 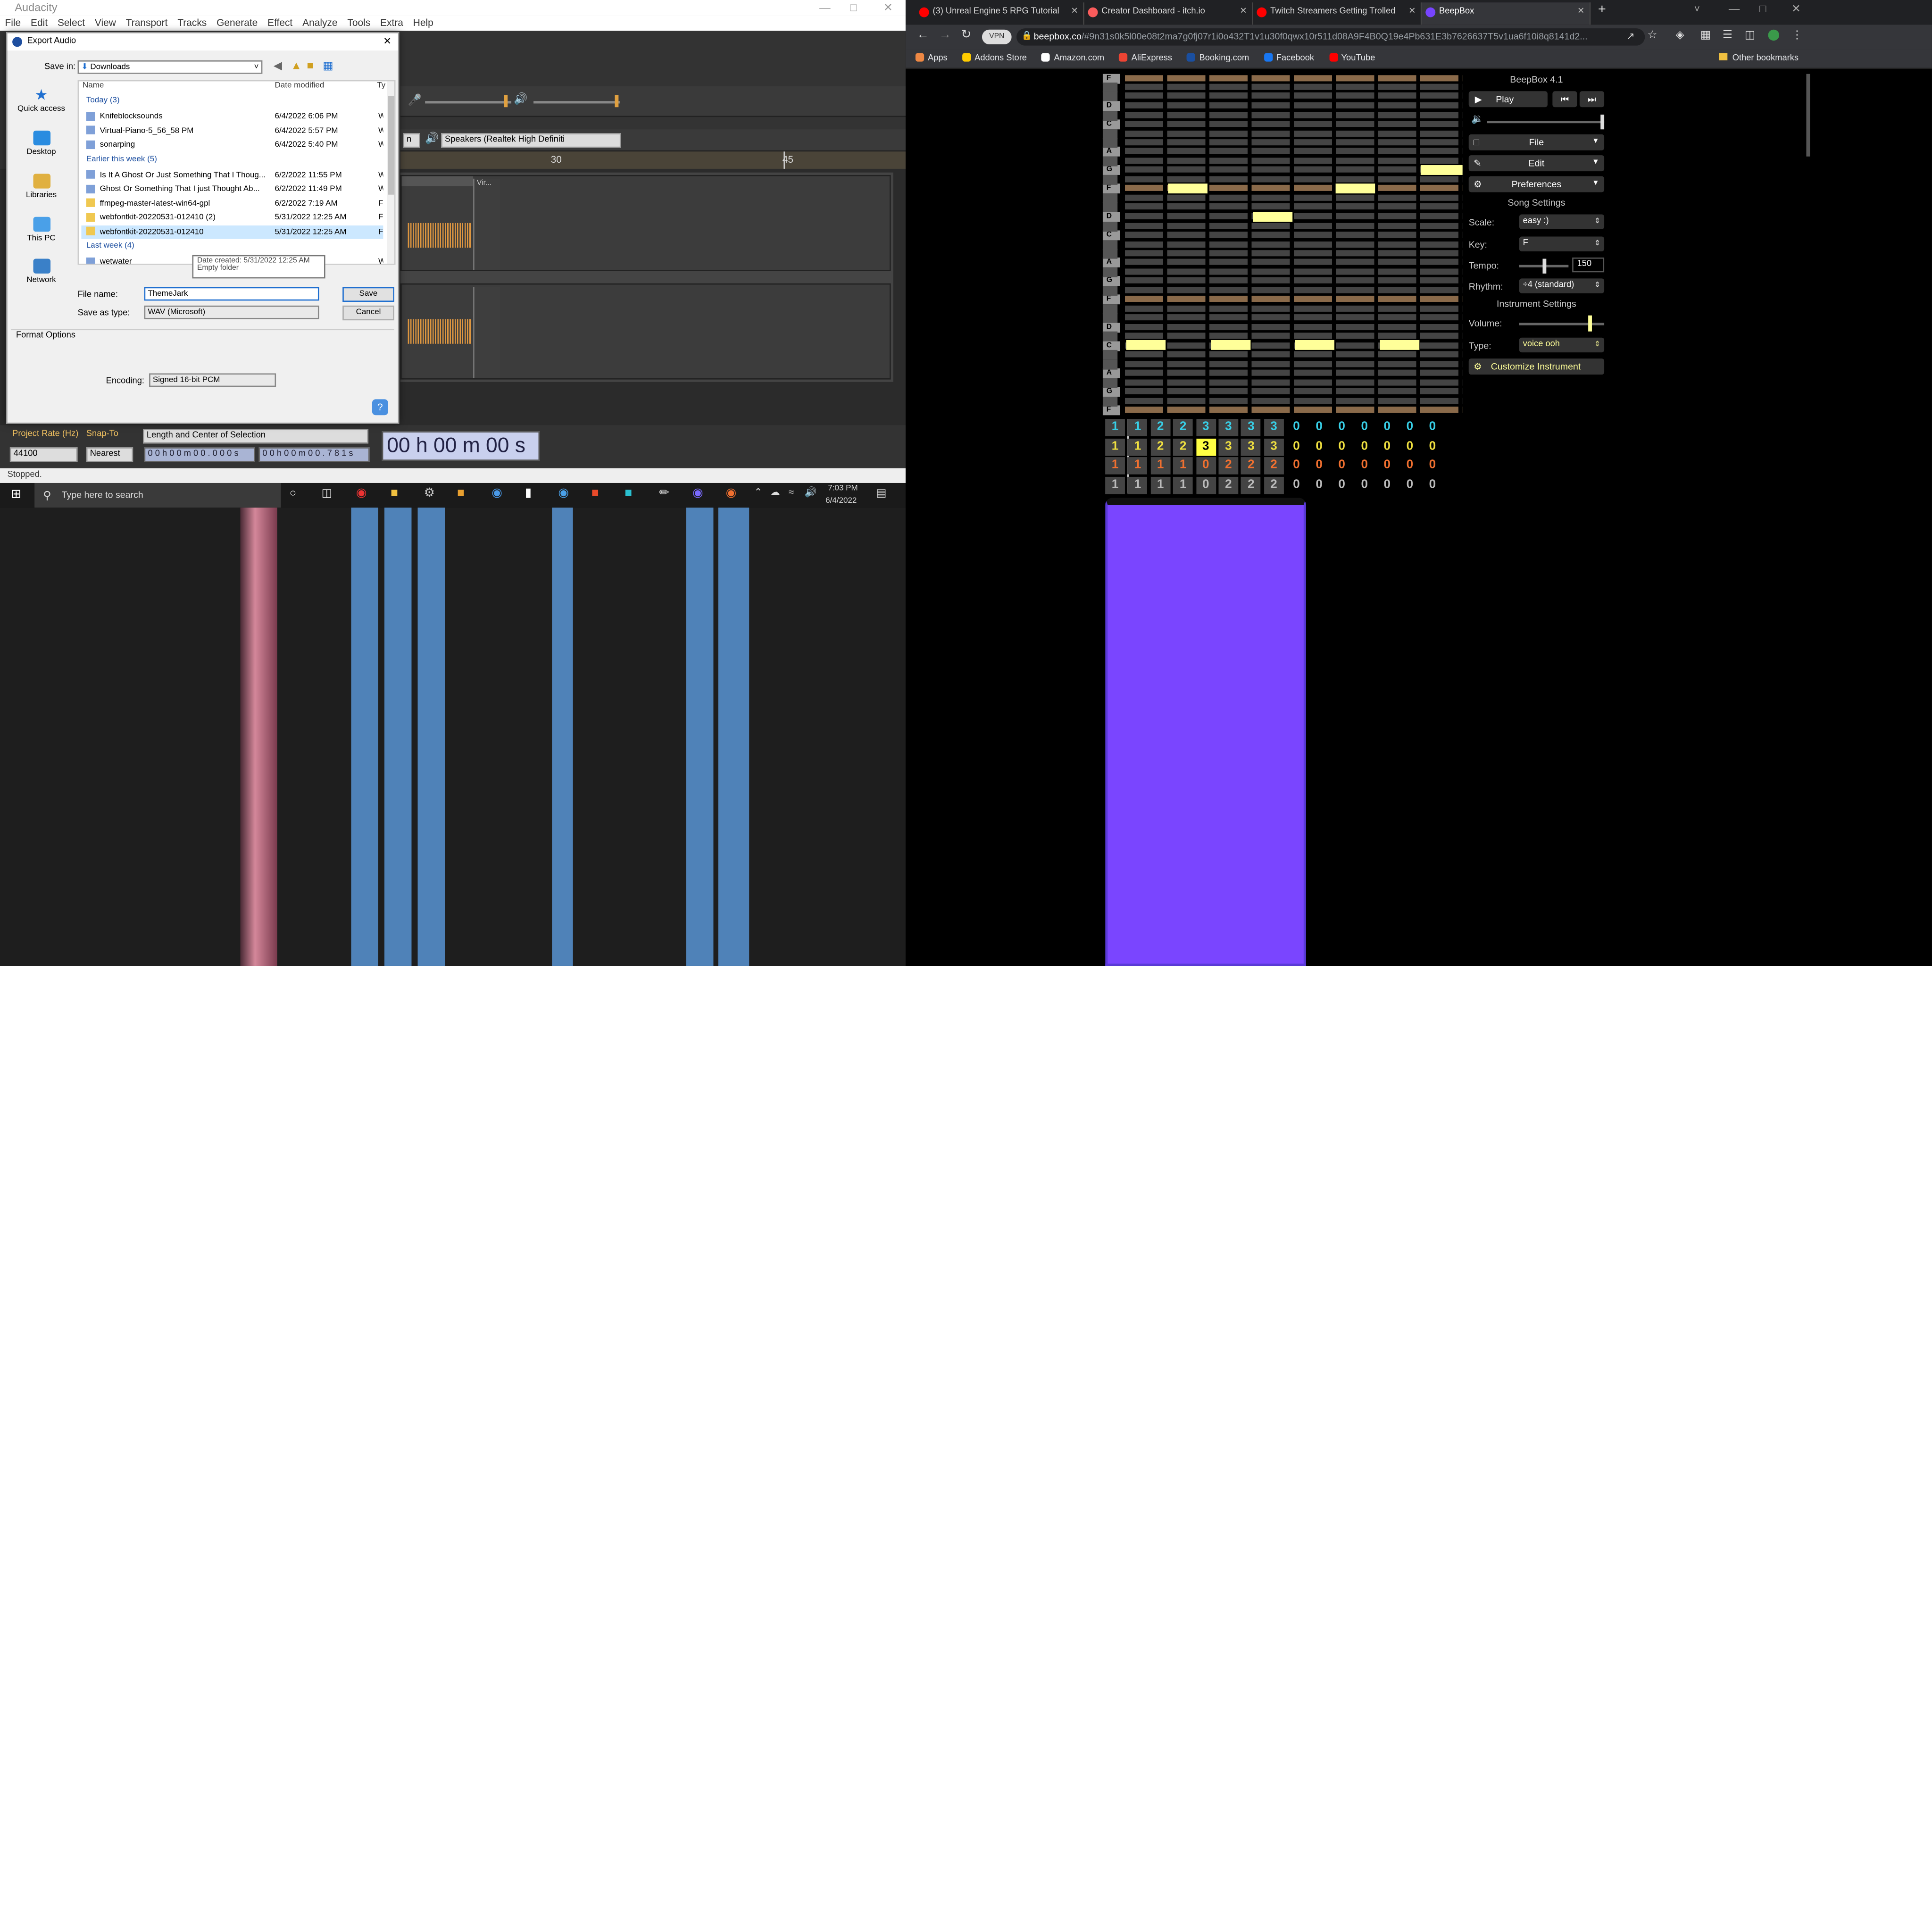 What do you see at coordinates (279, 24) in the screenshot?
I see `menu-item: Effect` at bounding box center [279, 24].